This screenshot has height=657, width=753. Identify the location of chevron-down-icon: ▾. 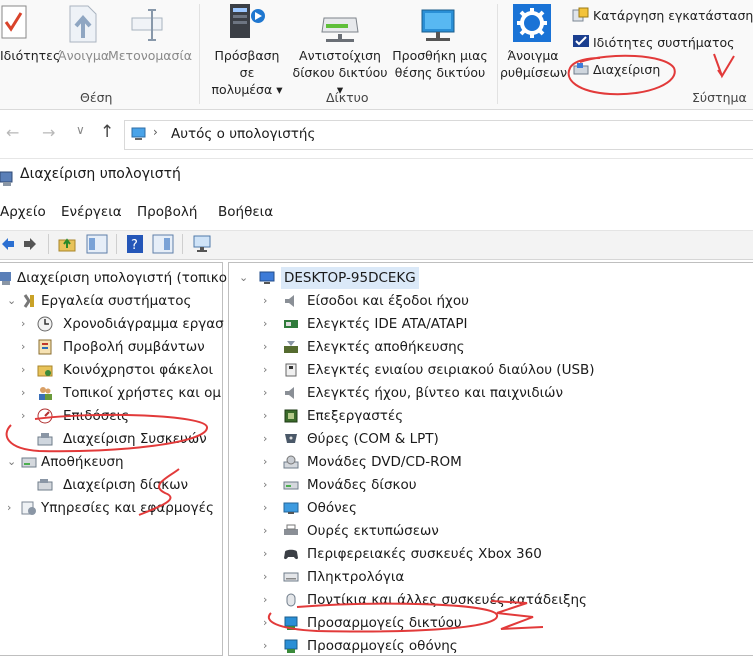
(279, 89).